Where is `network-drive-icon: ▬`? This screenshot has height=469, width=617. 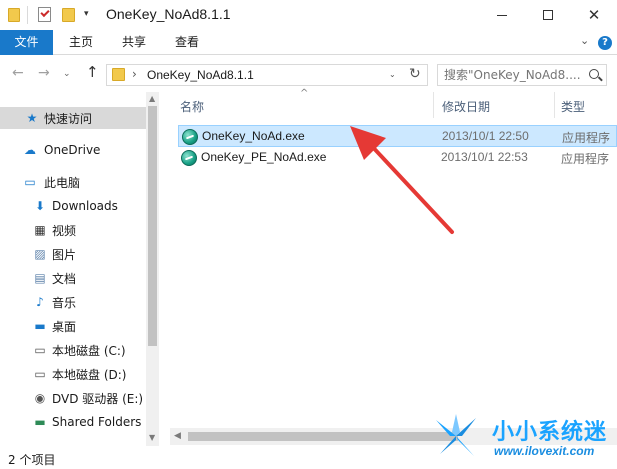 network-drive-icon: ▬ is located at coordinates (40, 422).